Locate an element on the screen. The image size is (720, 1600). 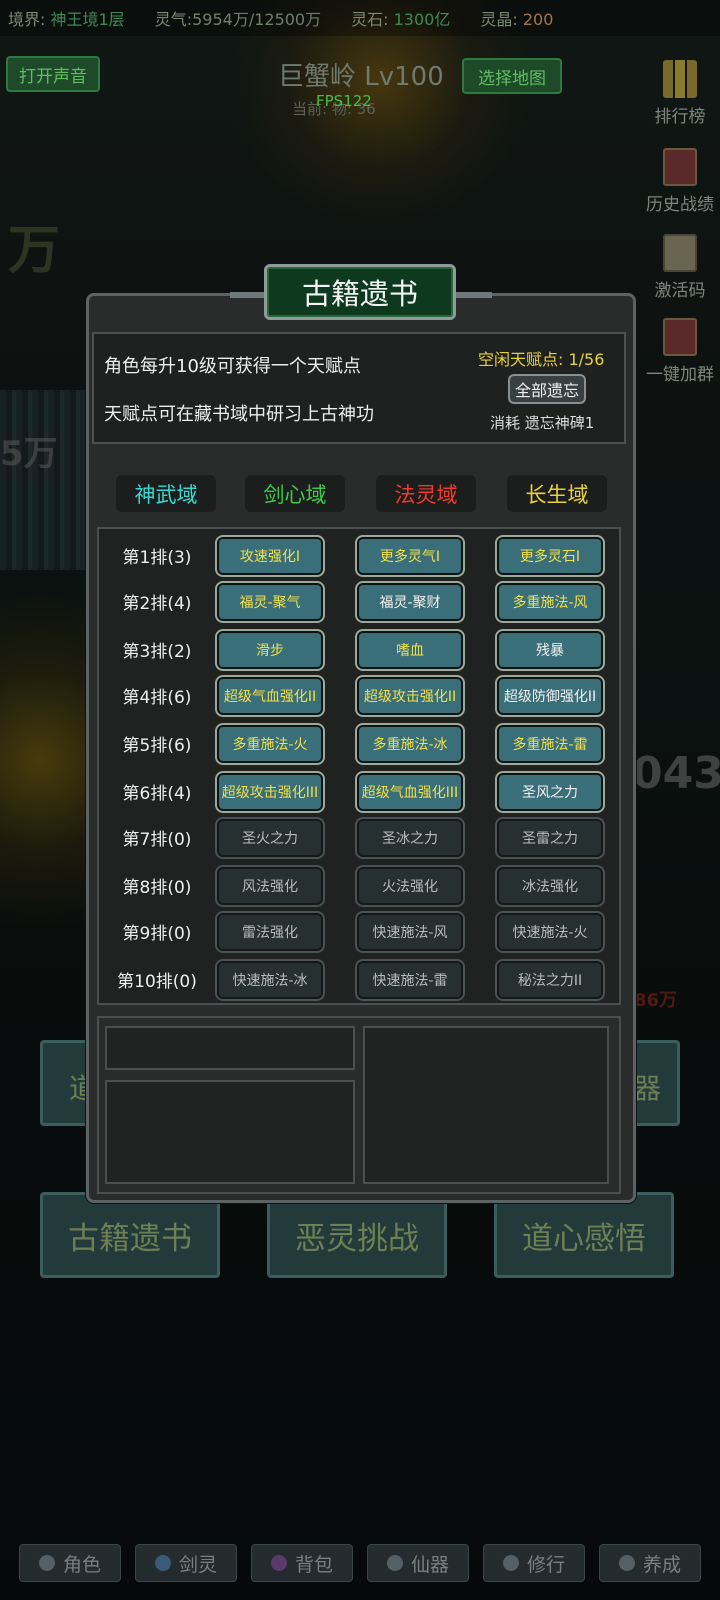
nav-growth: 养成 is located at coordinates (650, 1563).